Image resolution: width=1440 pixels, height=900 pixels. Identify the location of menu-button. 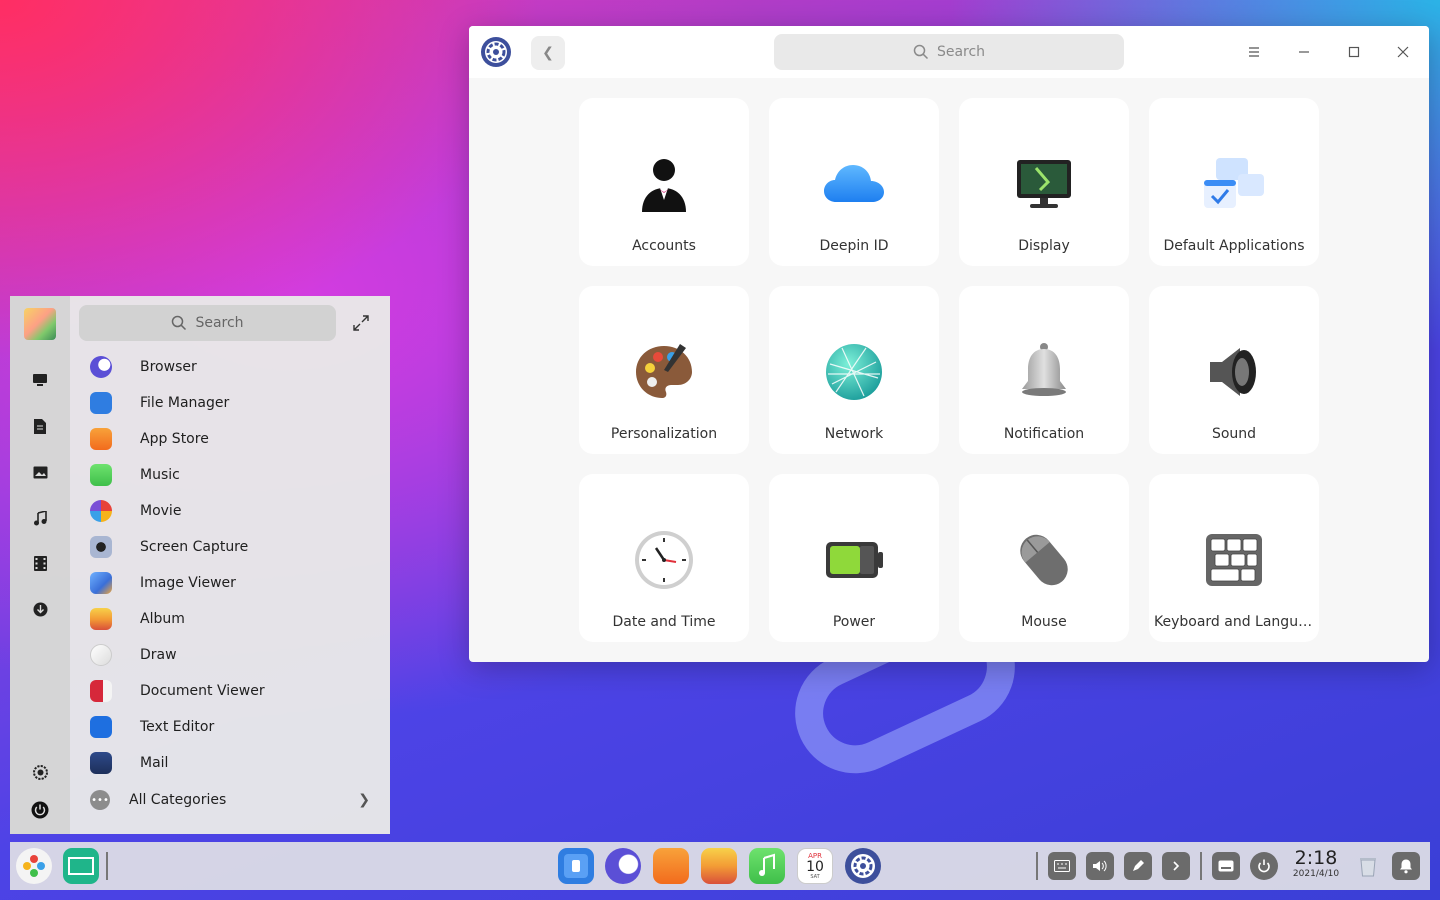
(1254, 52).